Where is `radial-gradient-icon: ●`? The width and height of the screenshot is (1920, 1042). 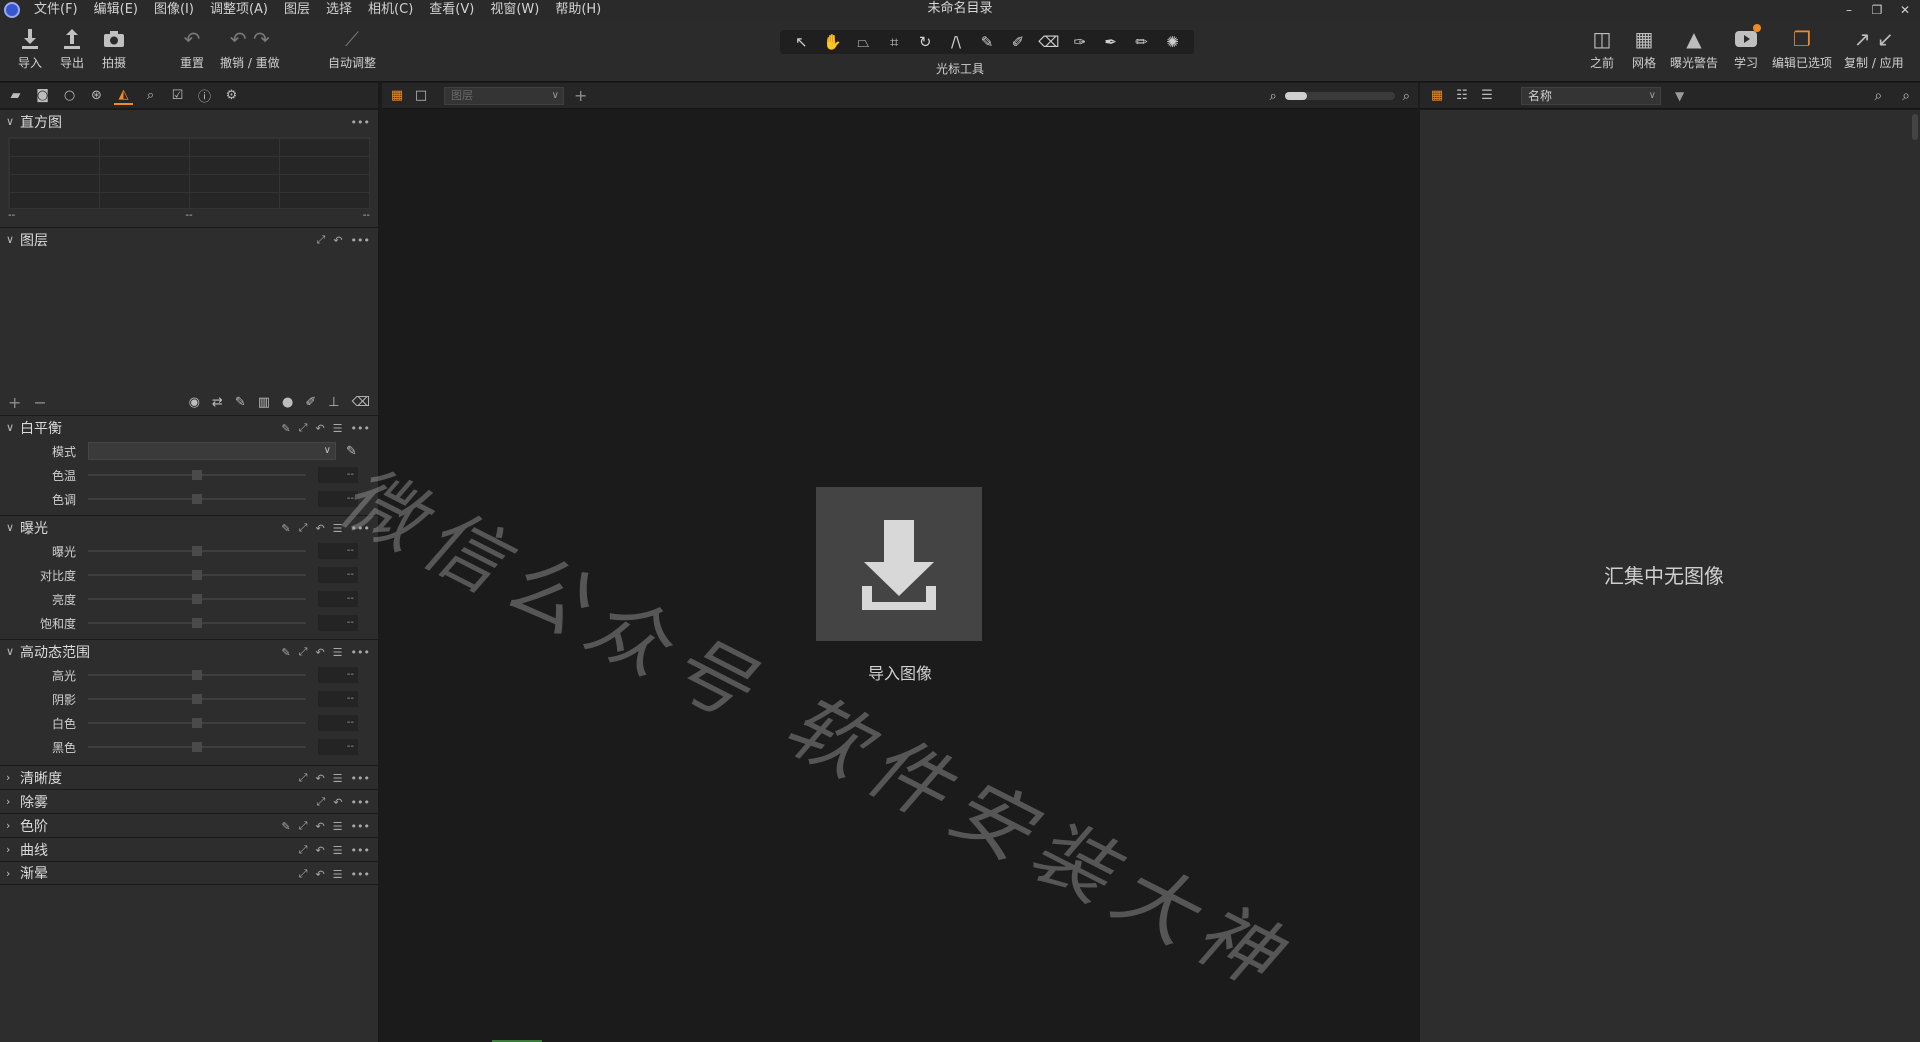
radial-gradient-icon: ● is located at coordinates (287, 402).